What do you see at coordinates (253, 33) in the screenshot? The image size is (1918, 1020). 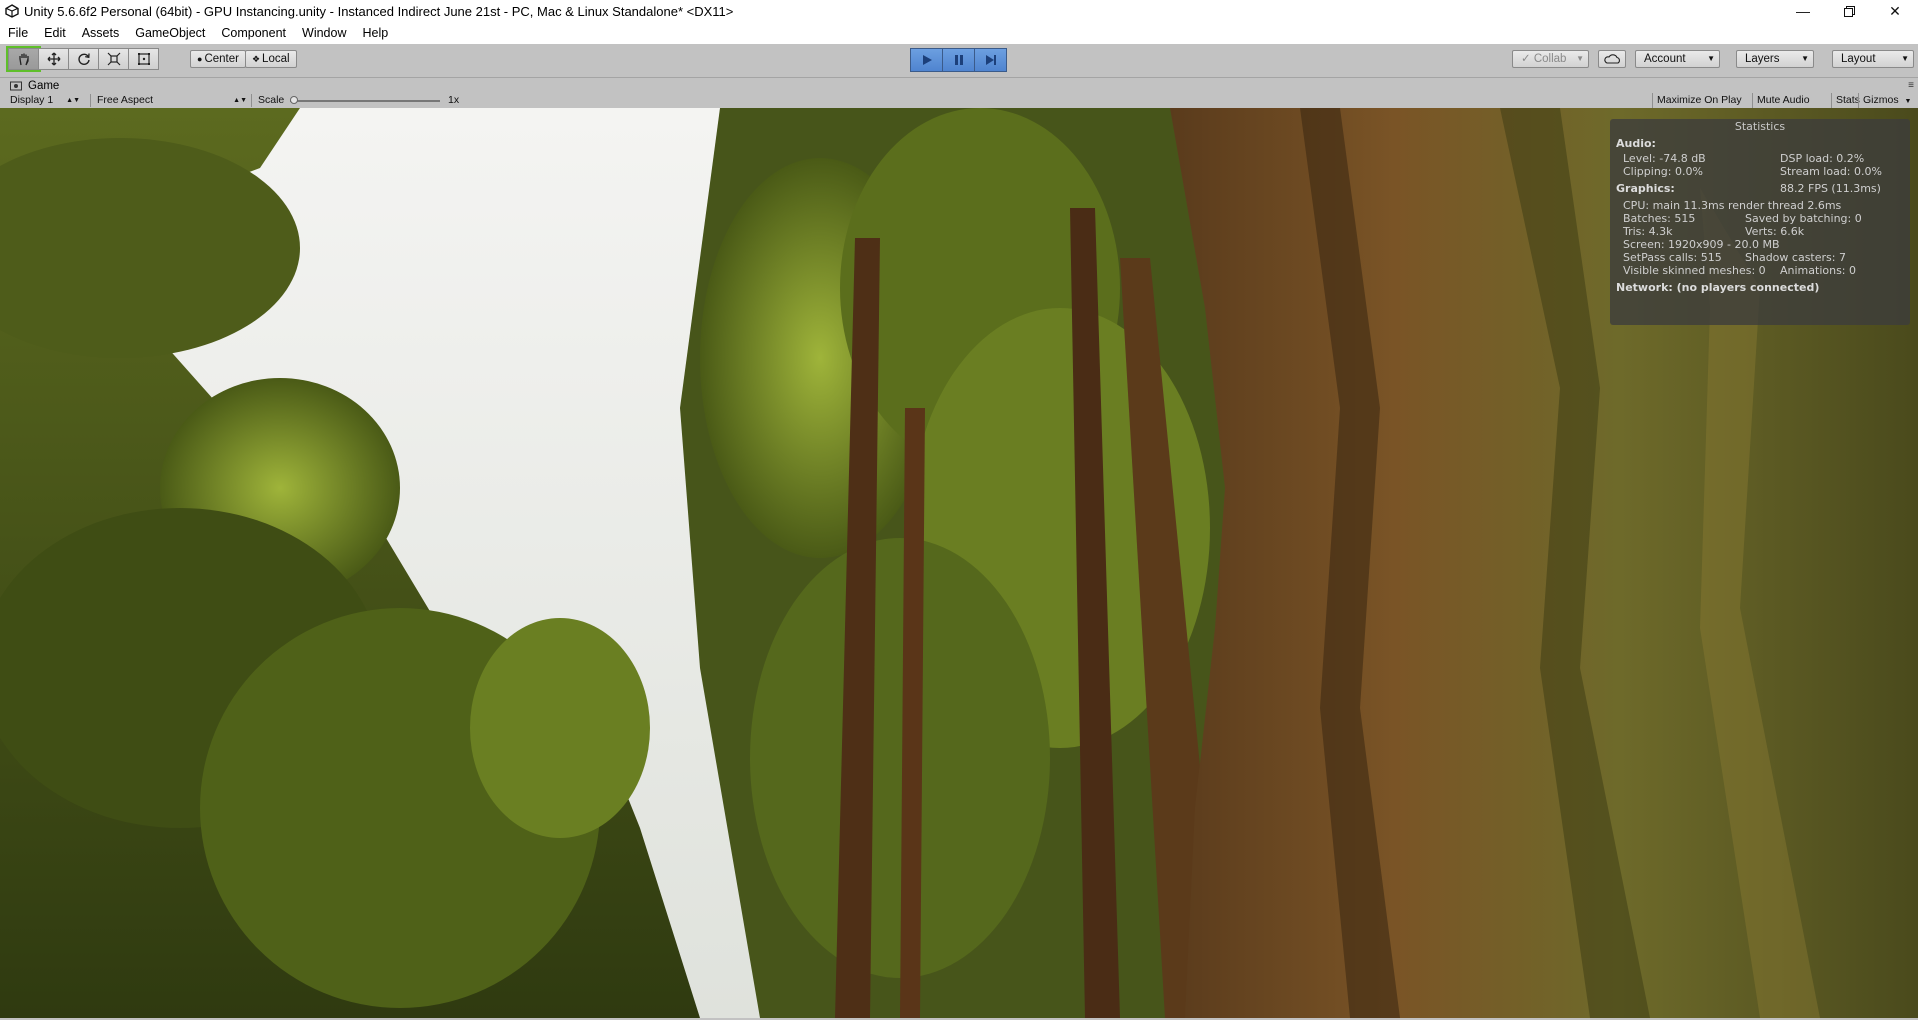 I see `menu-component: Component` at bounding box center [253, 33].